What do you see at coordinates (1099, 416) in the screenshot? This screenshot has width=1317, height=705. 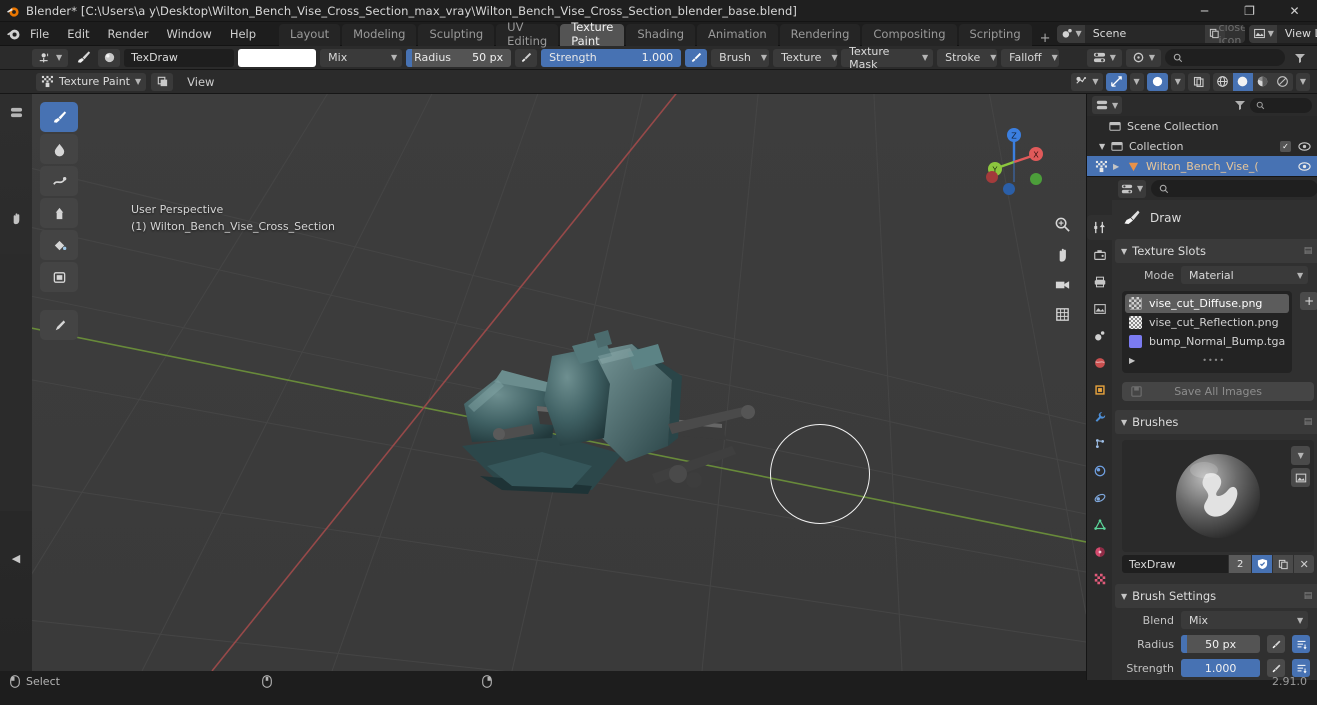 I see `properties-tab-modifier` at bounding box center [1099, 416].